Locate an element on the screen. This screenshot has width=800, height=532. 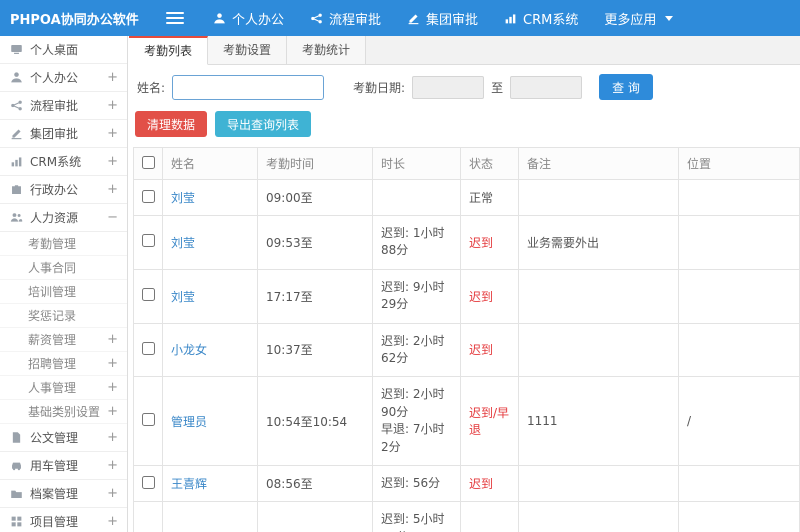
table-row: 小龙女 10:37至 迟到: 2小时62分 迟到 is located at coordinates (466, 350).